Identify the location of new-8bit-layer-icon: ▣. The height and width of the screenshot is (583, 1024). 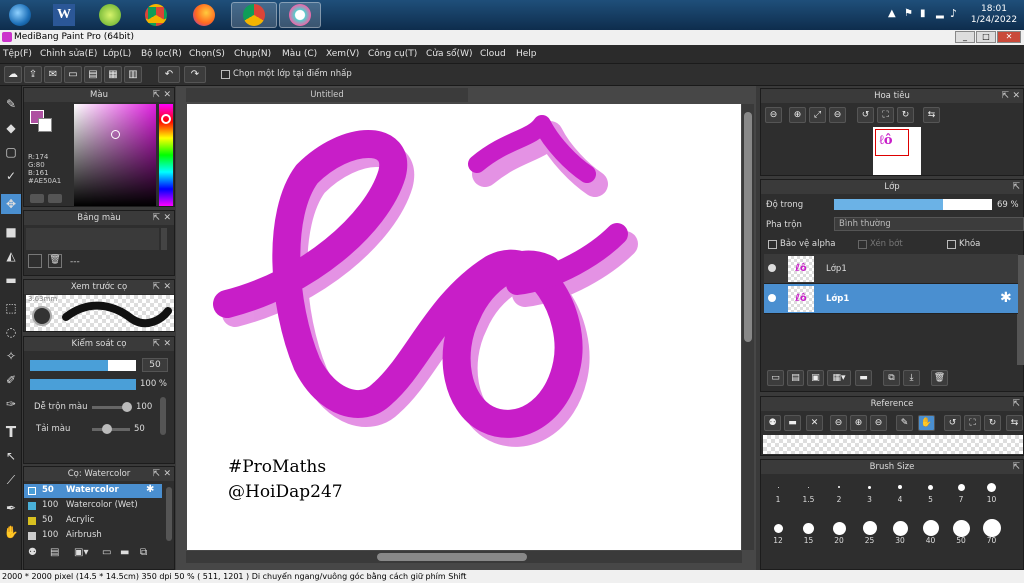
(815, 378).